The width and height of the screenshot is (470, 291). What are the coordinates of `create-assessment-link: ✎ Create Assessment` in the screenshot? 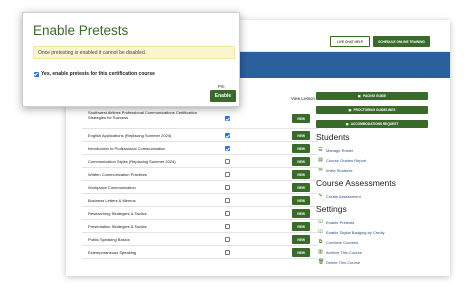 It's located at (339, 196).